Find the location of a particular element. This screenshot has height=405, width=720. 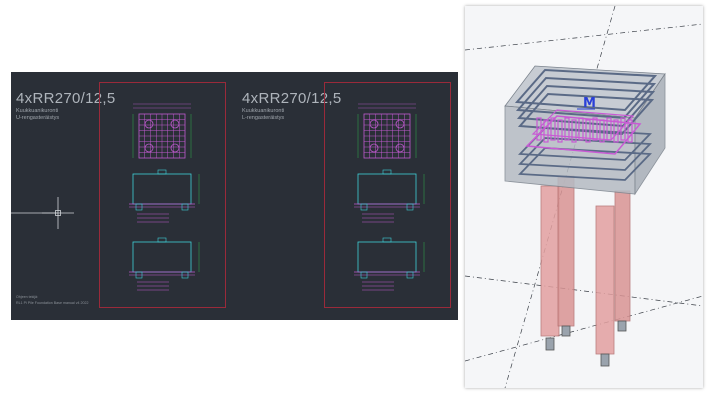

left-block-subtitle-1: Kuukkuanikuronti is located at coordinates (37, 111).